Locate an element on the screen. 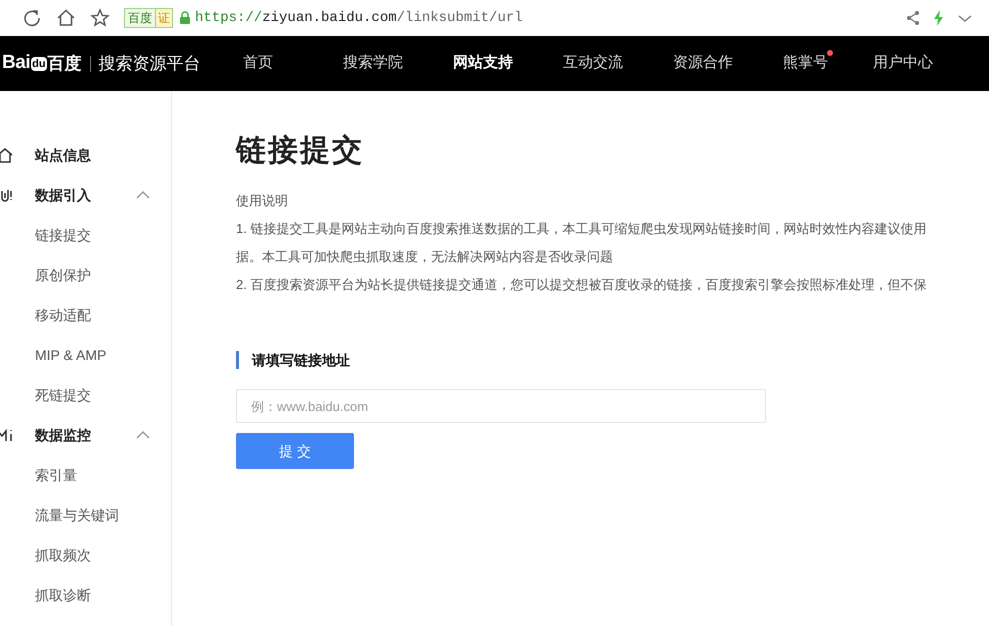 The height and width of the screenshot is (626, 989). sidebar-item: 抓取频次 is located at coordinates (85, 555).